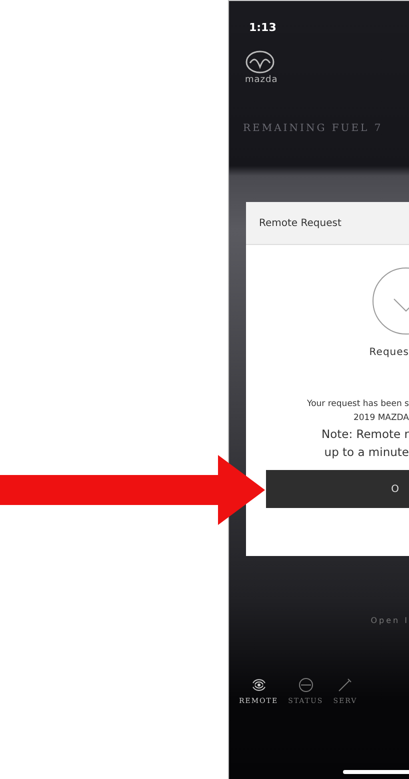  What do you see at coordinates (300, 223) in the screenshot?
I see `dialog-title: Remote Request` at bounding box center [300, 223].